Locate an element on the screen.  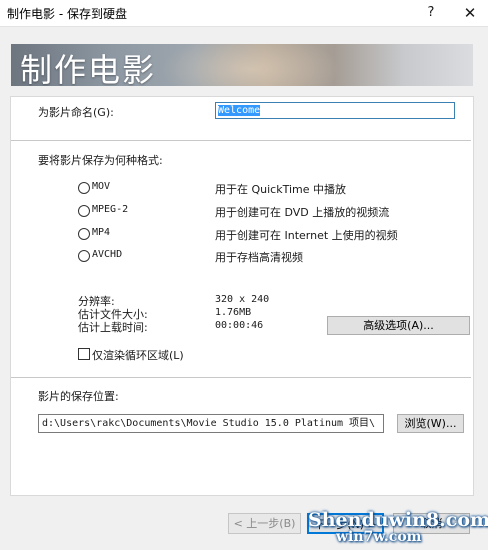
upload-time-label: 估计上载时间: is located at coordinates (113, 327).